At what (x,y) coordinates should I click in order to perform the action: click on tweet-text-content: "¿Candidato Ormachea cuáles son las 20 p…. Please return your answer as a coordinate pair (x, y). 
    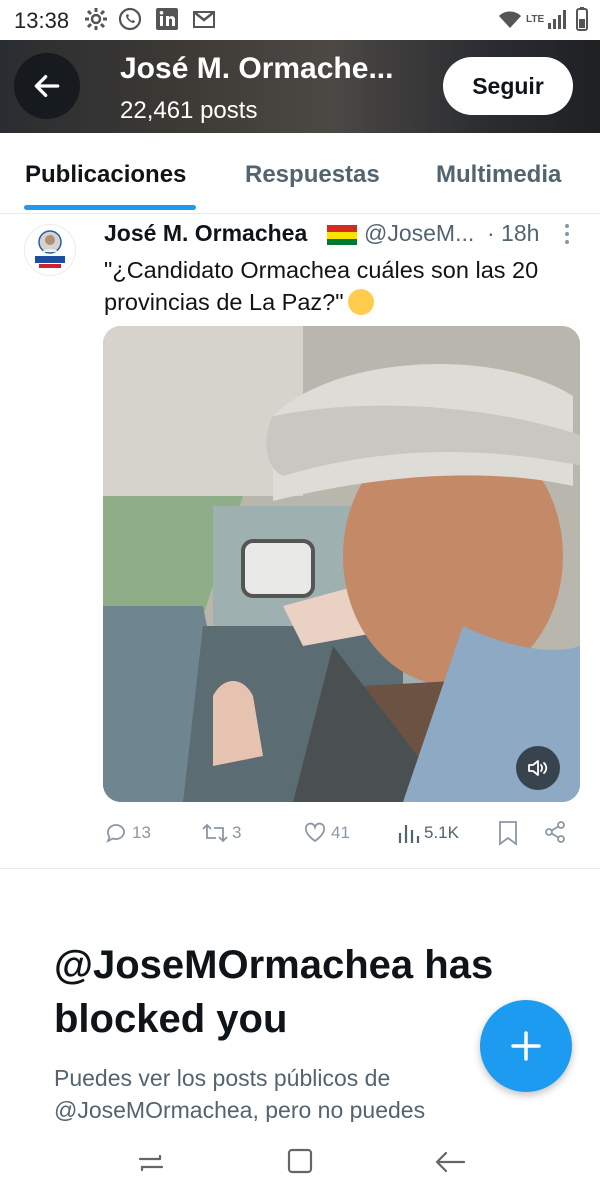
    Looking at the image, I should click on (321, 286).